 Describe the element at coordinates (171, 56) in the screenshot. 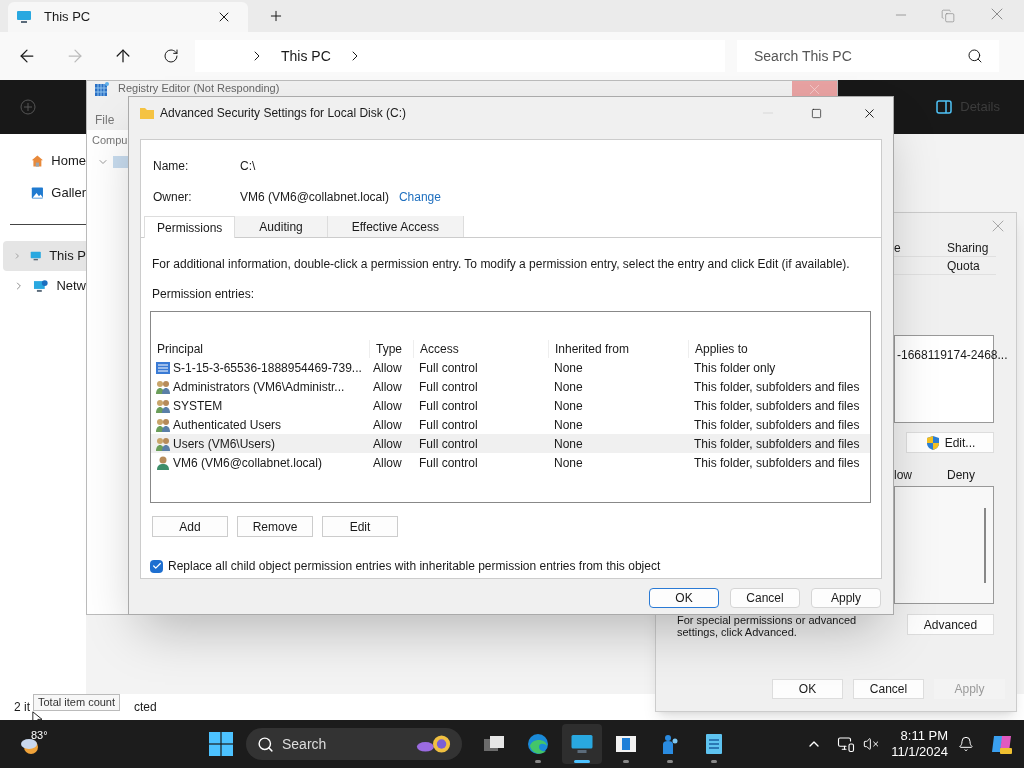

I see `refresh-icon` at that location.